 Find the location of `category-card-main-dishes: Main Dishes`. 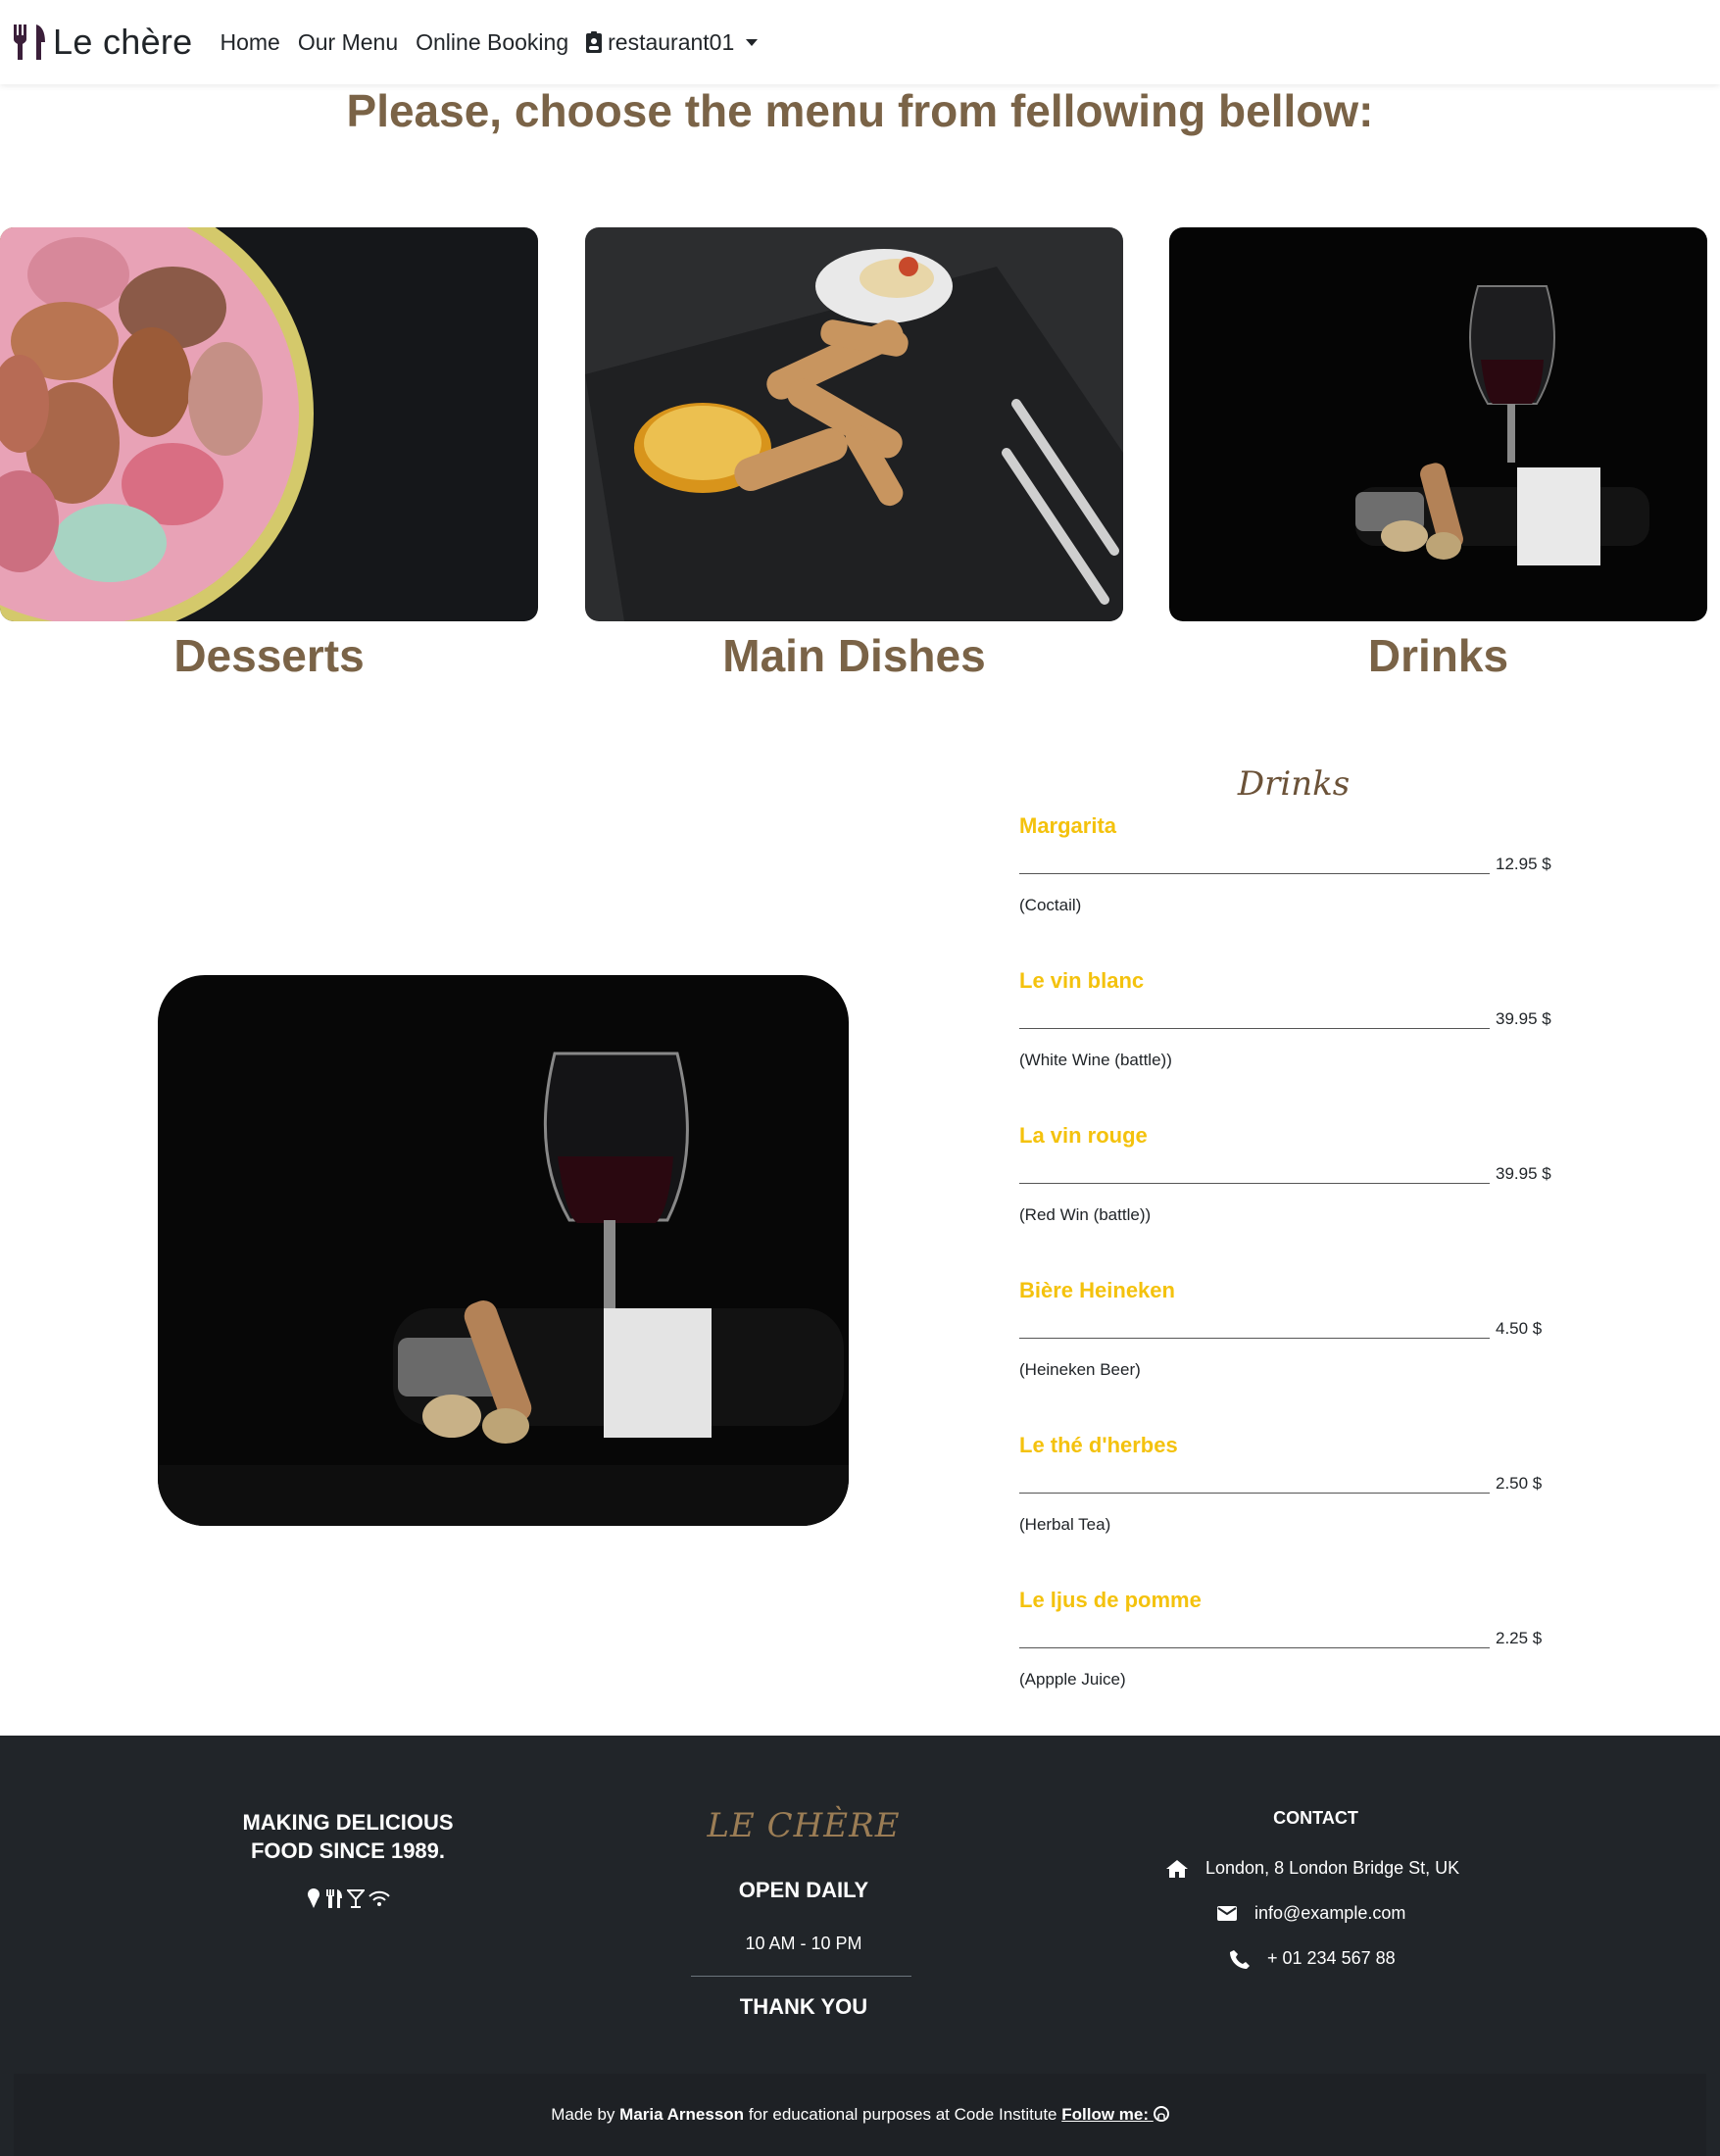

category-card-main-dishes: Main Dishes is located at coordinates (854, 454).